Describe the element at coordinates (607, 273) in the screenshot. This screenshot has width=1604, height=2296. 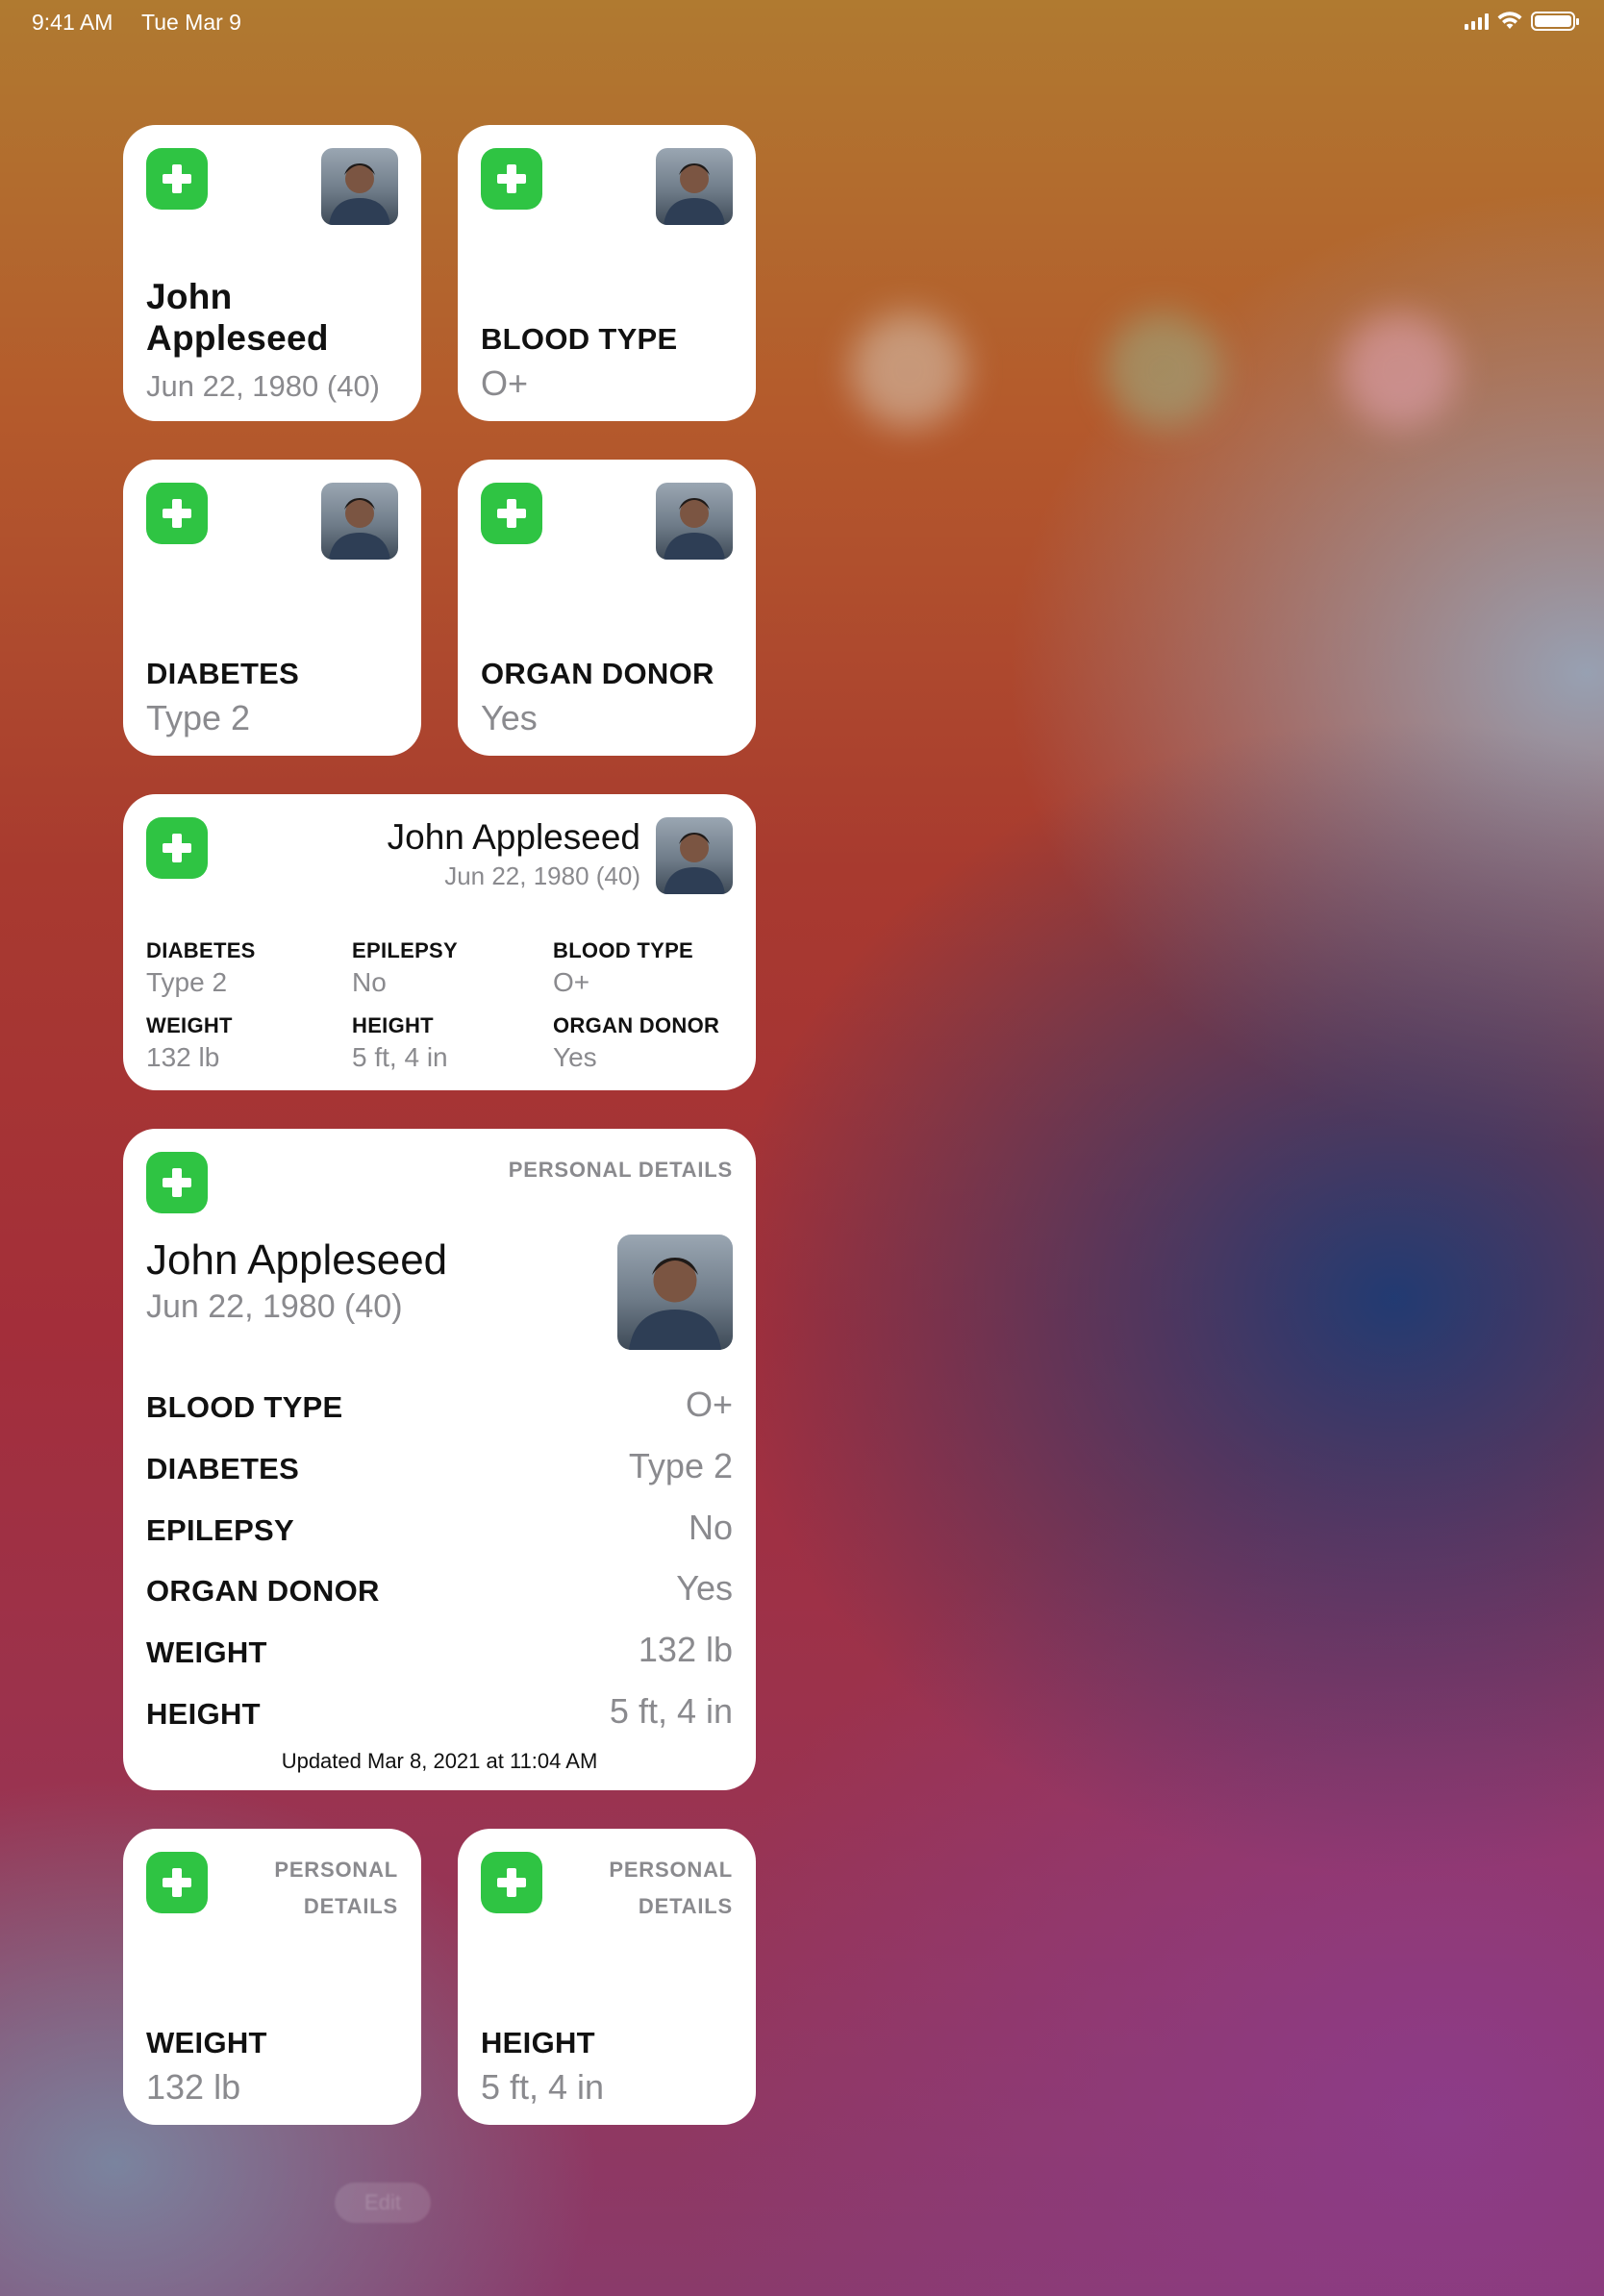
I see `blood-type-widget: BLOOD TYPE O+` at that location.